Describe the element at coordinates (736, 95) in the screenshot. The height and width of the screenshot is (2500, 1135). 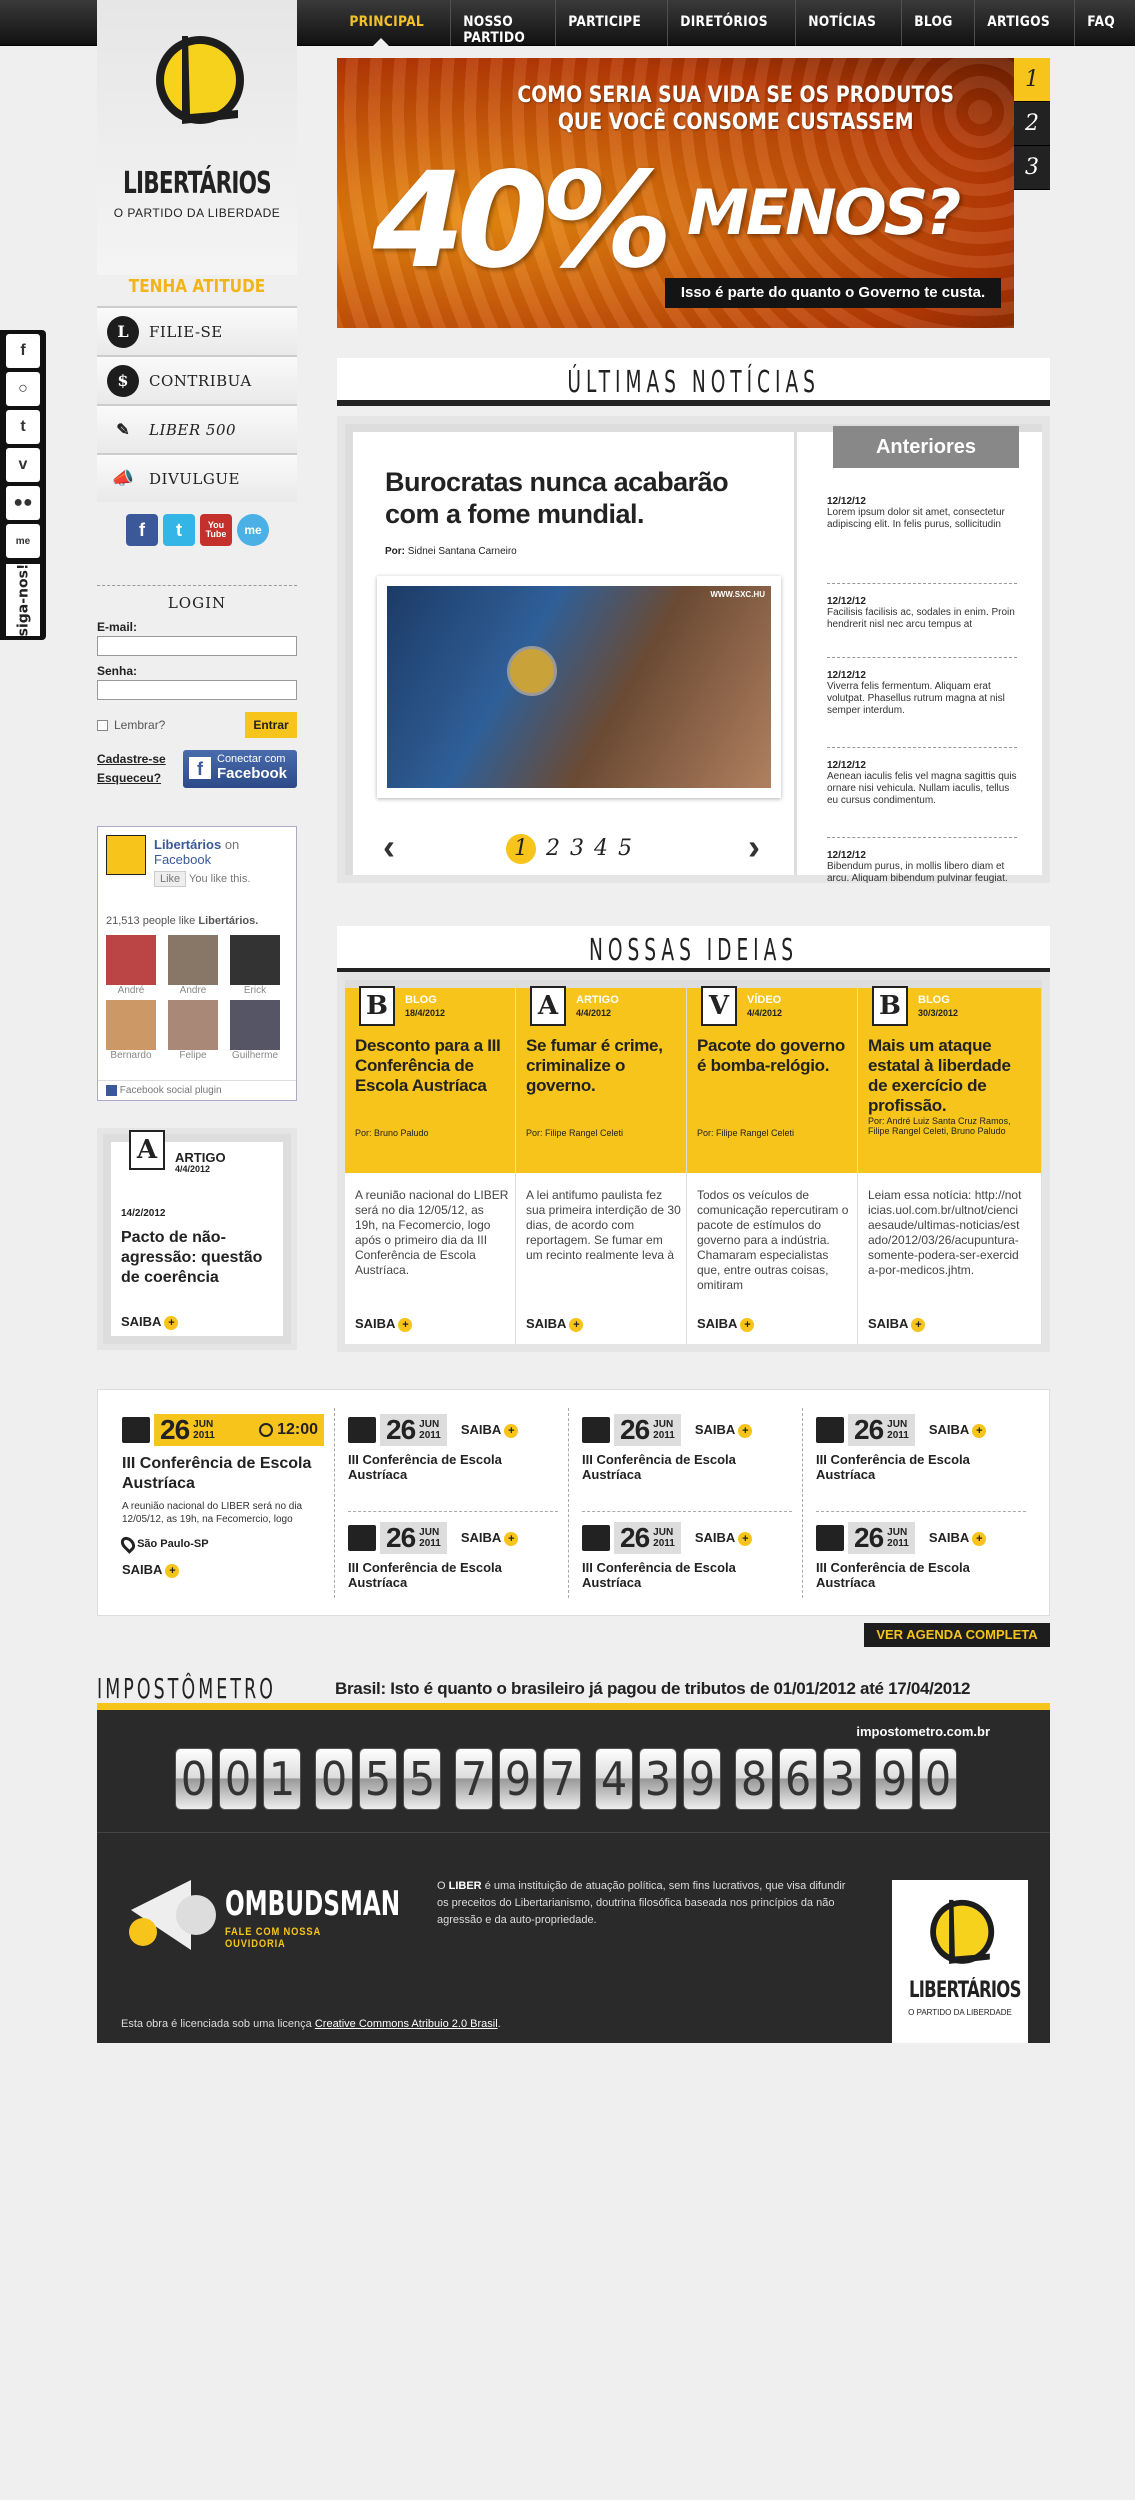
I see `slide-line1: COMO SERIA SUA VIDA SE OS PRODUTOS` at that location.